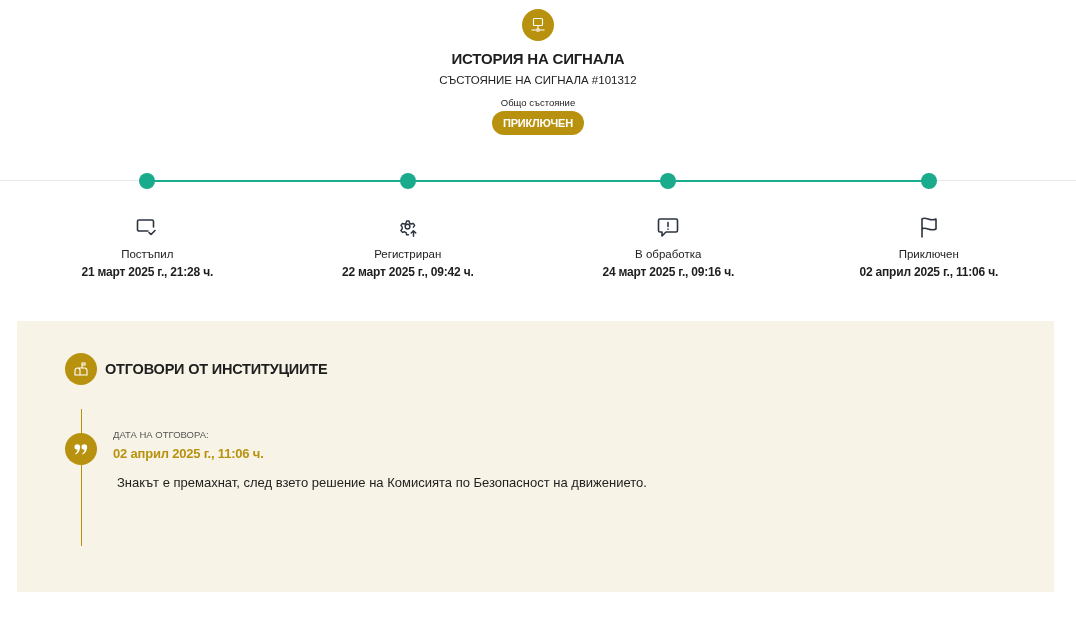  I want to click on message-alert-icon, so click(668, 227).